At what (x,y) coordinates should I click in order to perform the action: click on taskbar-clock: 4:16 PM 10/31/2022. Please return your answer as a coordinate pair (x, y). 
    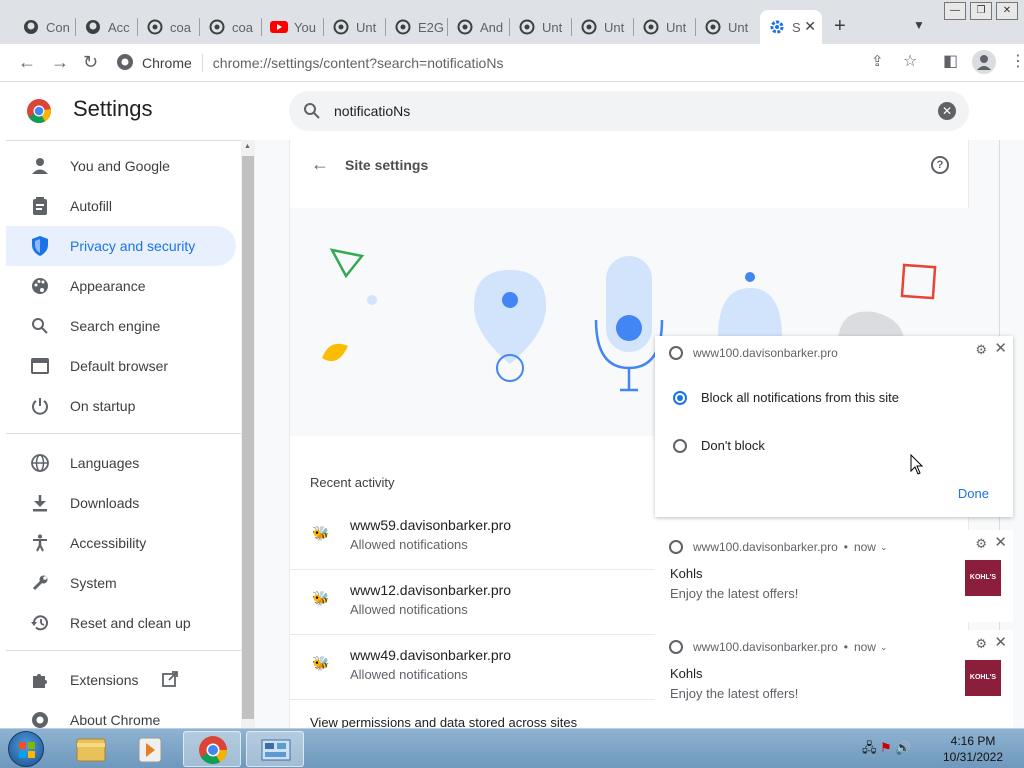
    Looking at the image, I should click on (973, 749).